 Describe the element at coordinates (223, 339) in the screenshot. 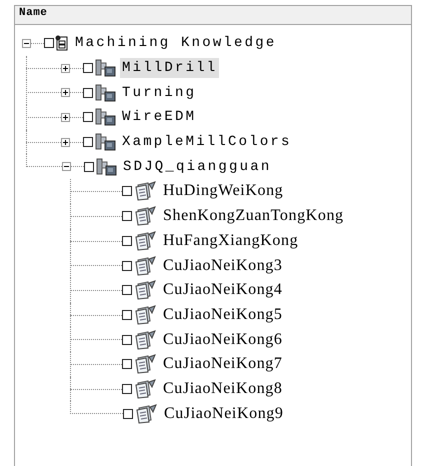

I see `tree-item: CuJiaoNeiKong6` at that location.